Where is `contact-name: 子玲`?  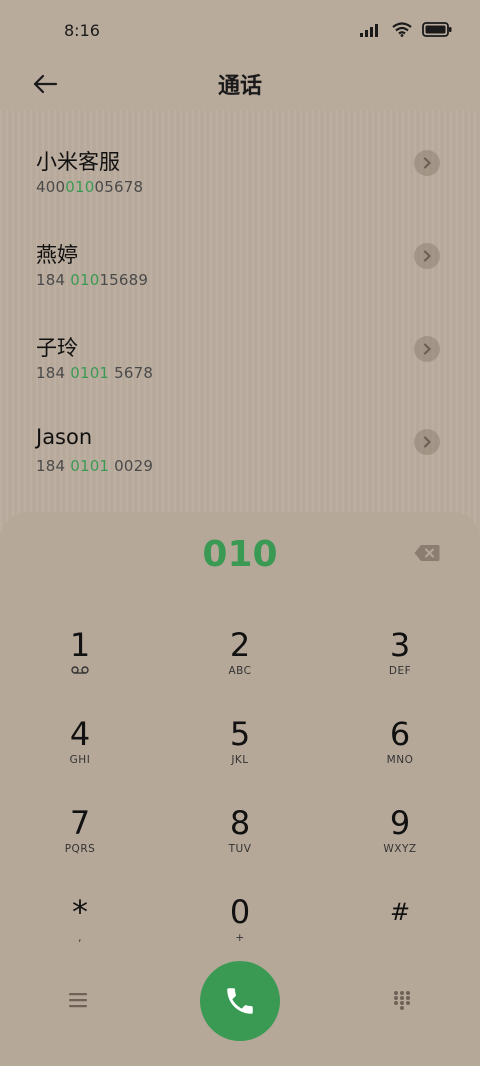 contact-name: 子玲 is located at coordinates (57, 348).